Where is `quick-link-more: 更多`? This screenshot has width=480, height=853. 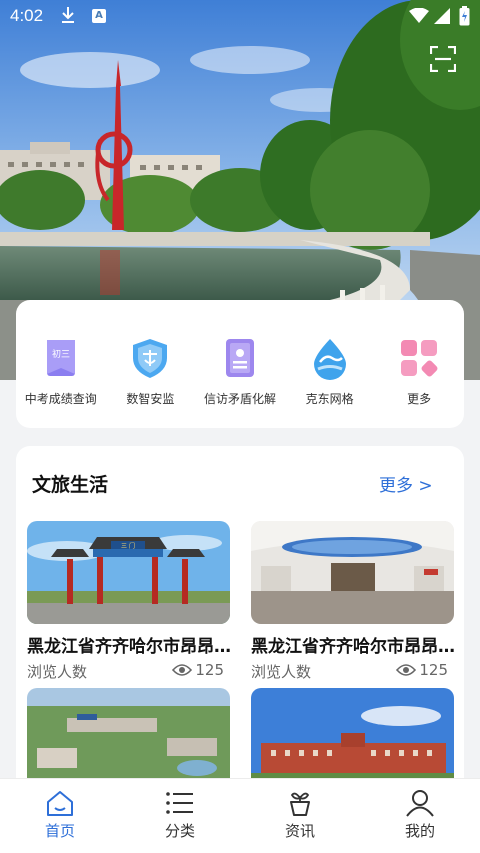
quick-link-more: 更多 is located at coordinates (419, 382).